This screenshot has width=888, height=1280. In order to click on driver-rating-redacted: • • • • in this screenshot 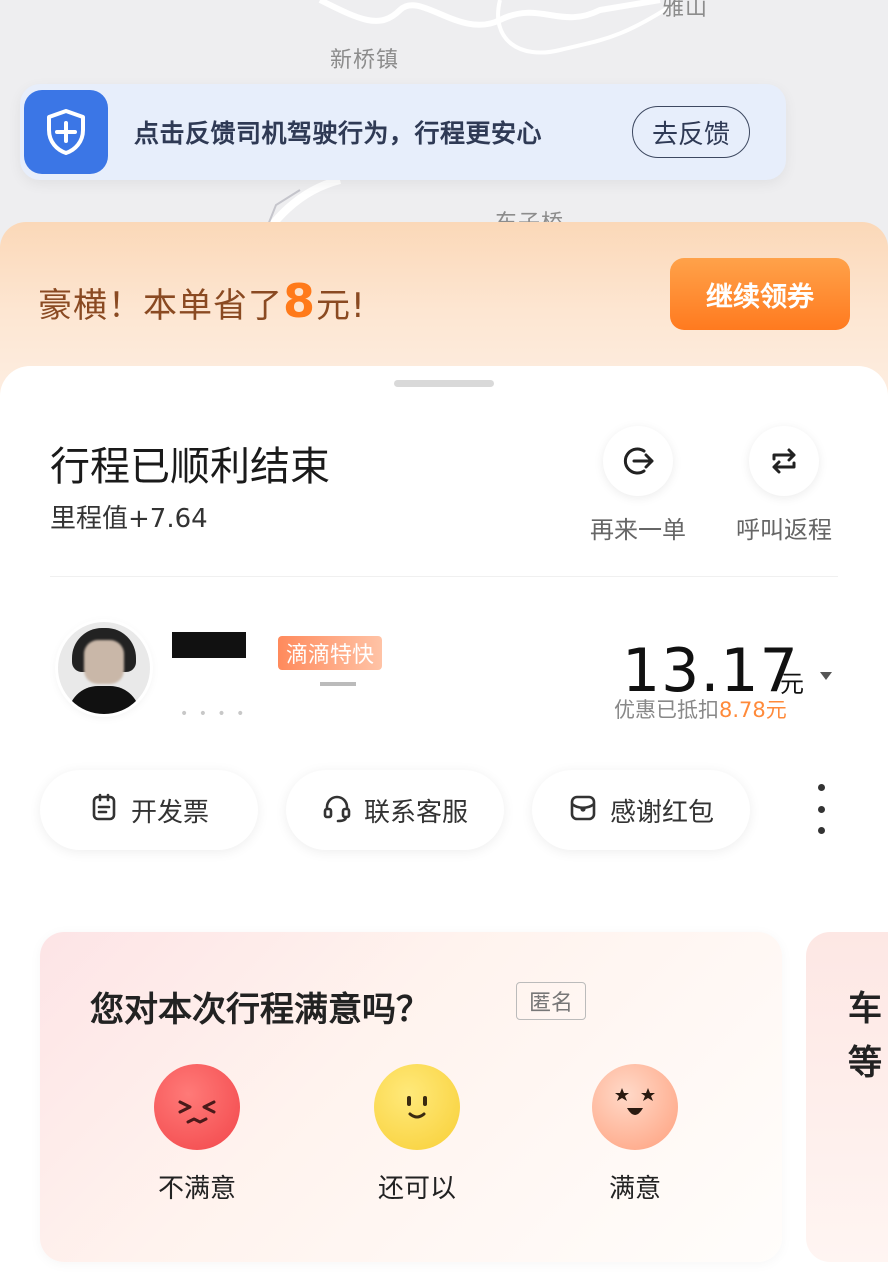, I will do `click(214, 714)`.